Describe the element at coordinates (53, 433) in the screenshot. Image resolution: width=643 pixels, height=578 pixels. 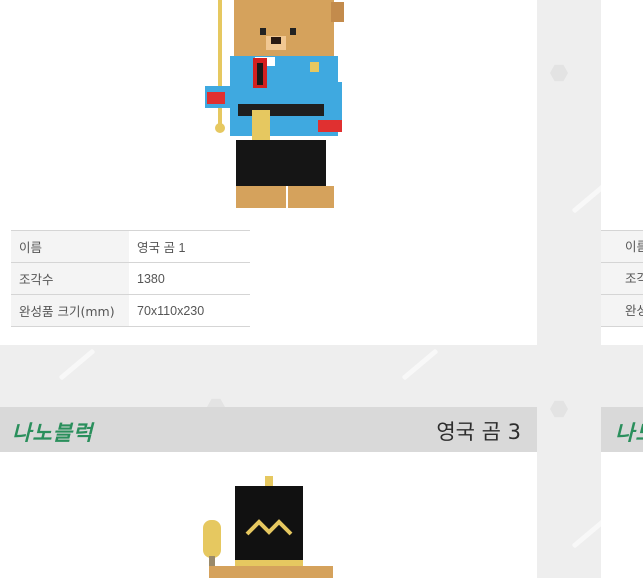
I see `brand-label: 나노블럭` at that location.